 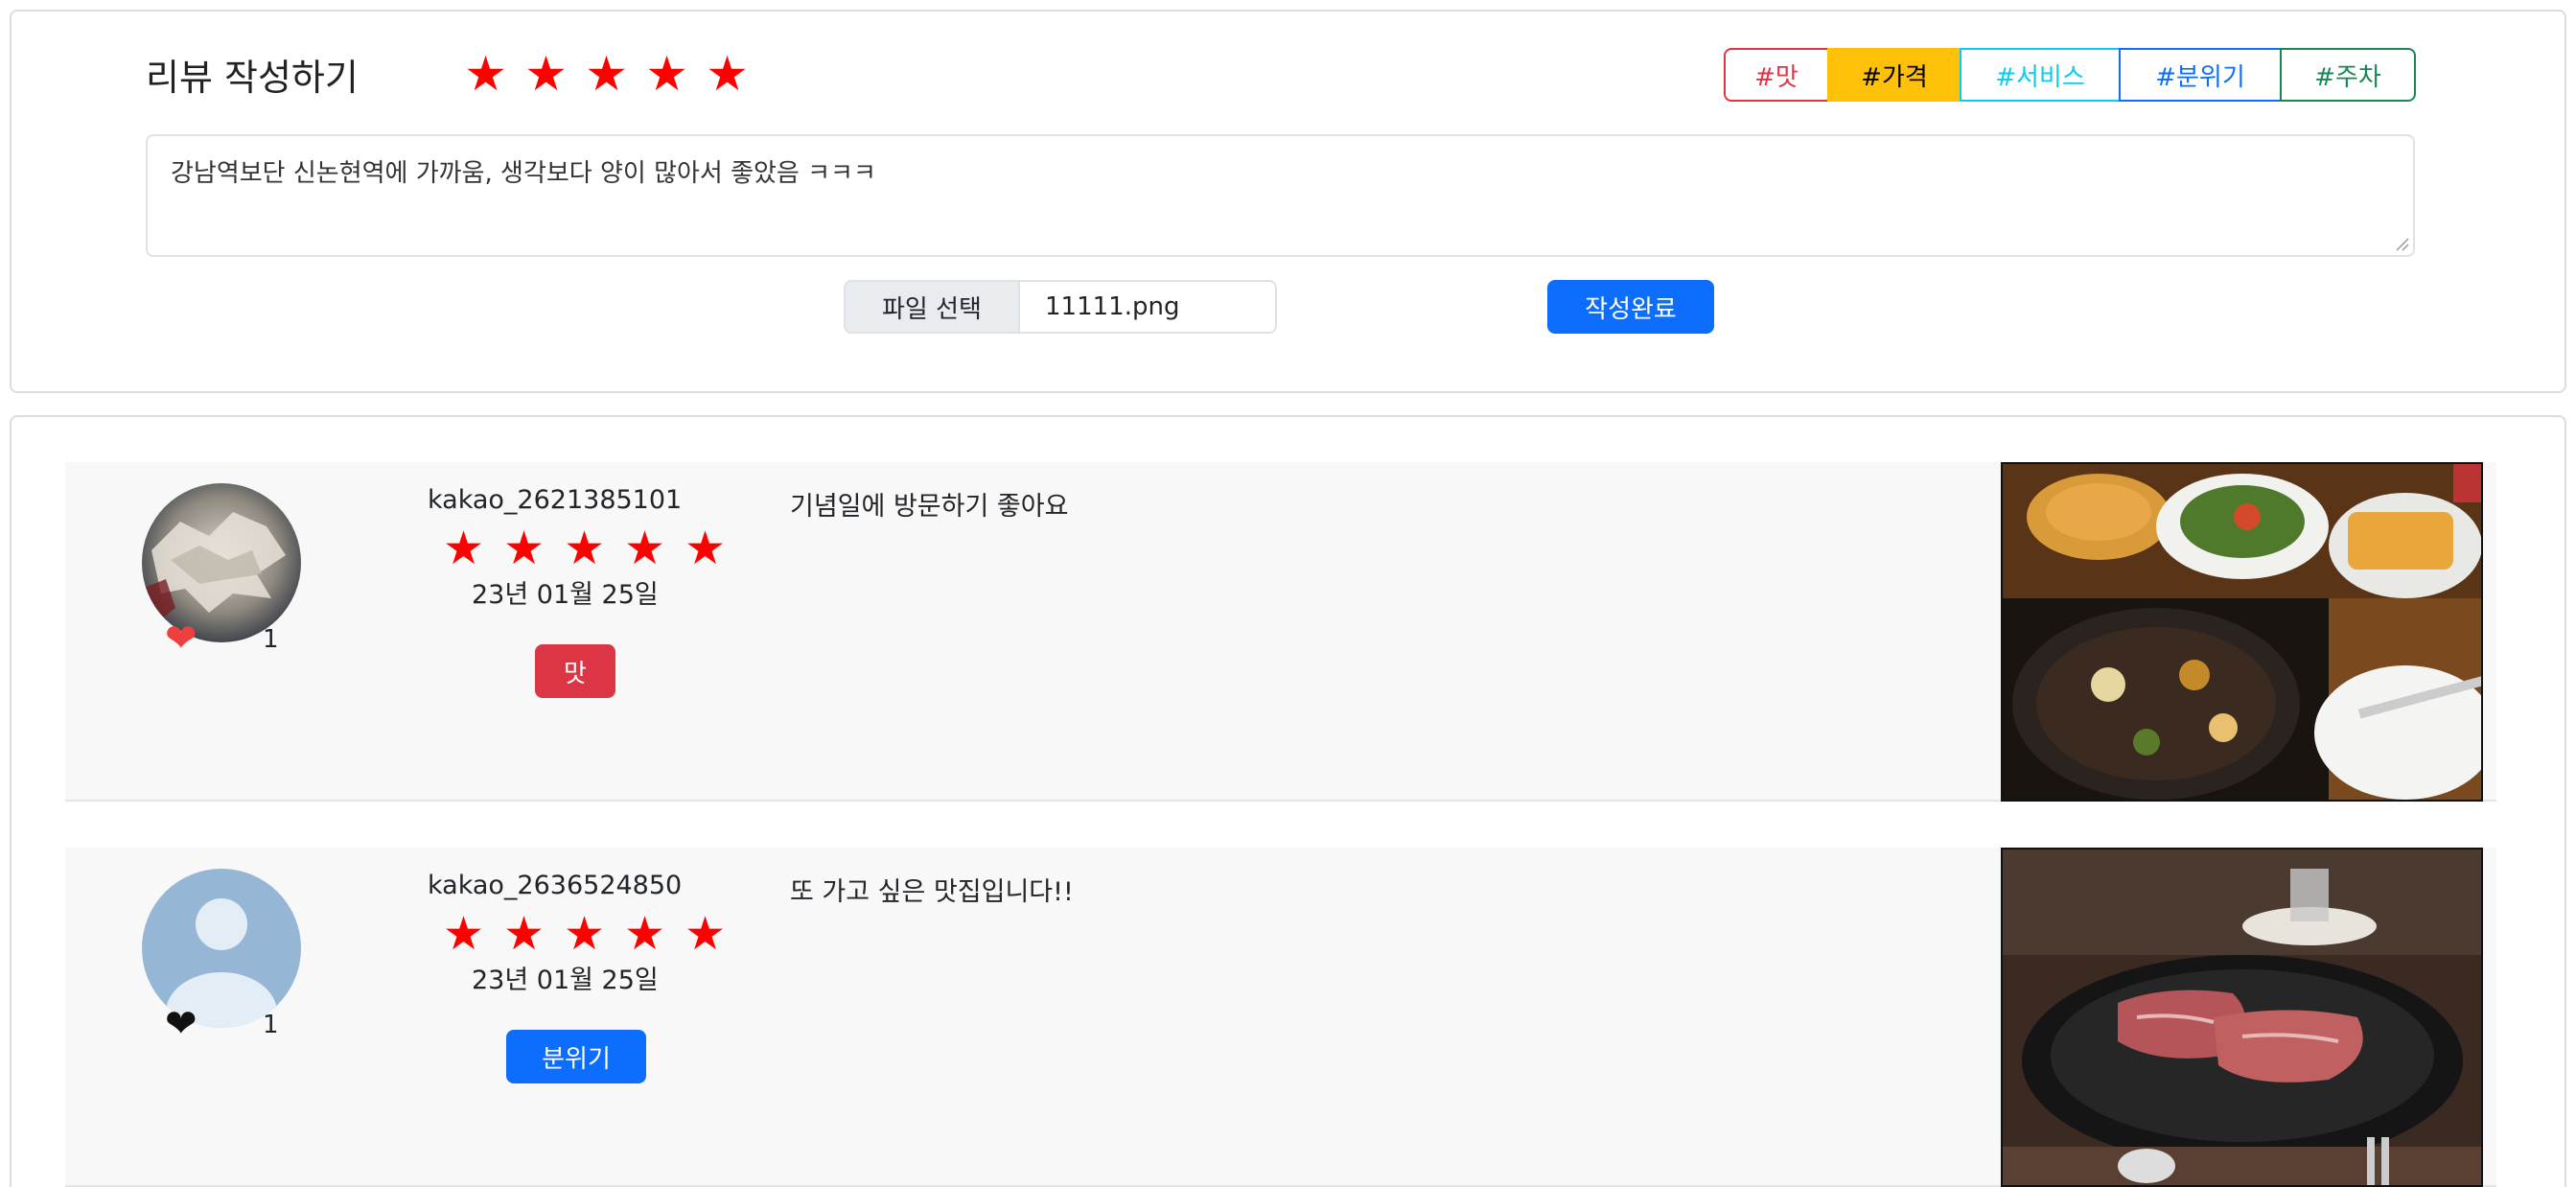 I want to click on category-badge: 맛, so click(x=575, y=671).